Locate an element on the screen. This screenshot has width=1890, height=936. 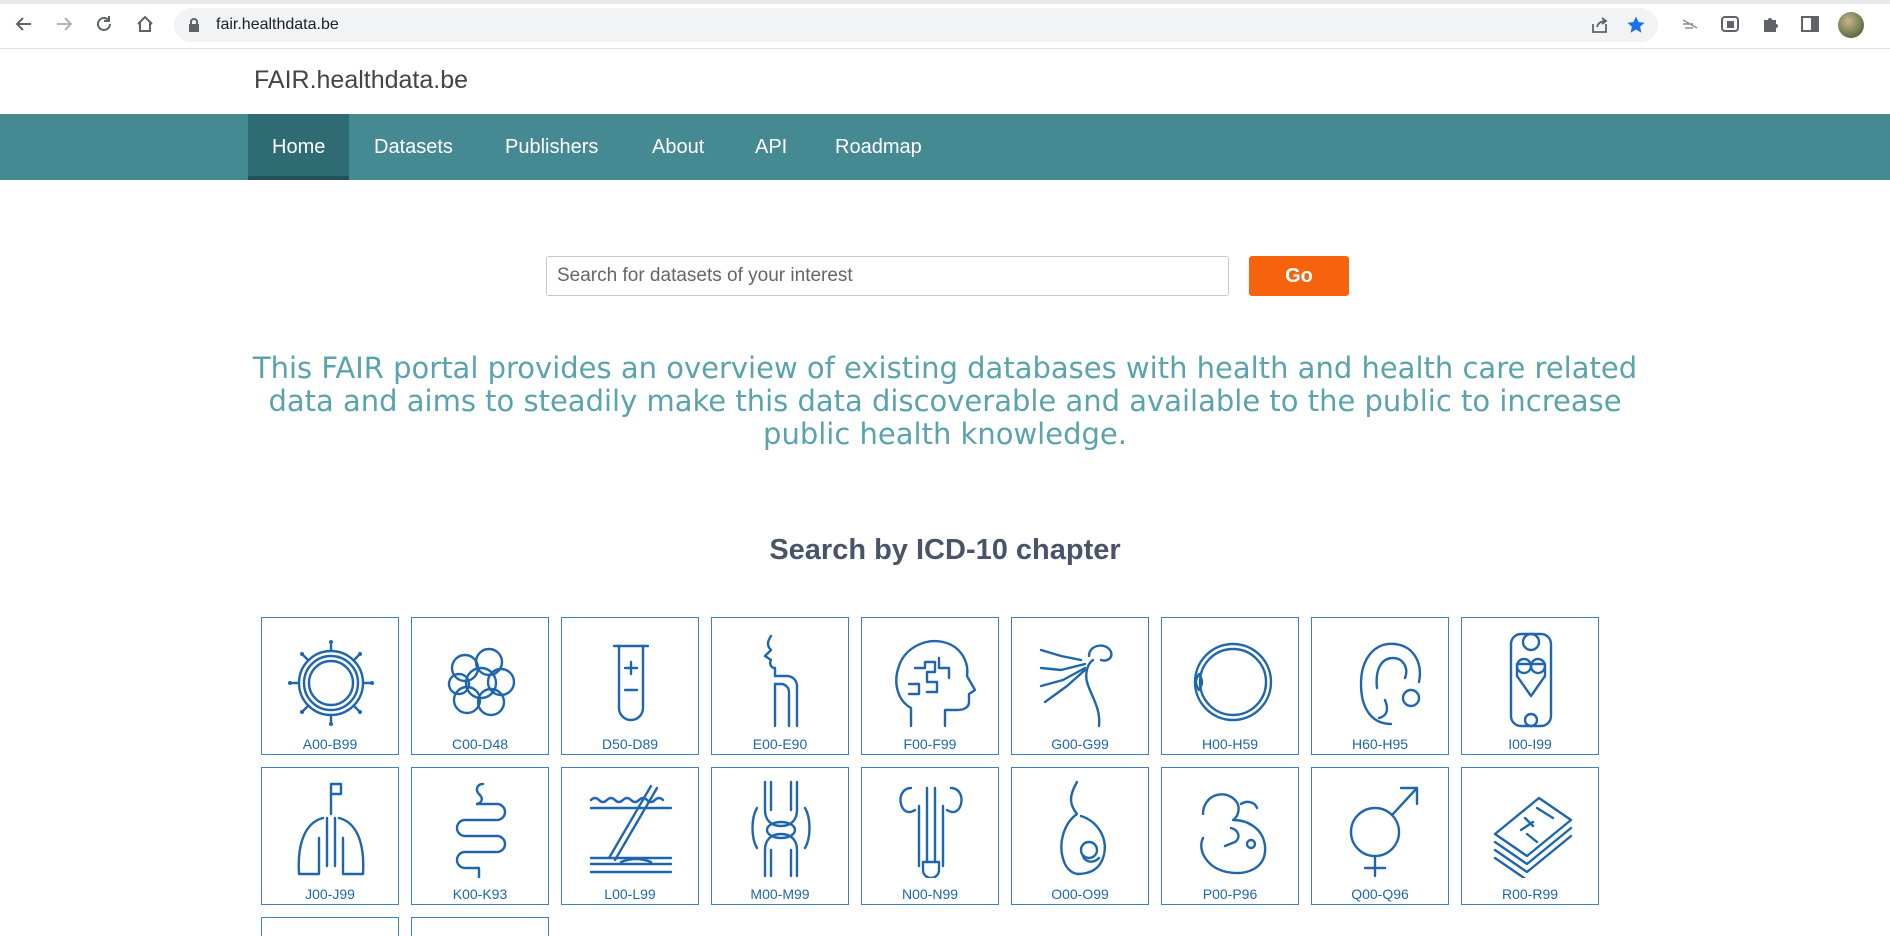
icd-chapter-code: D50-D89 is located at coordinates (630, 744).